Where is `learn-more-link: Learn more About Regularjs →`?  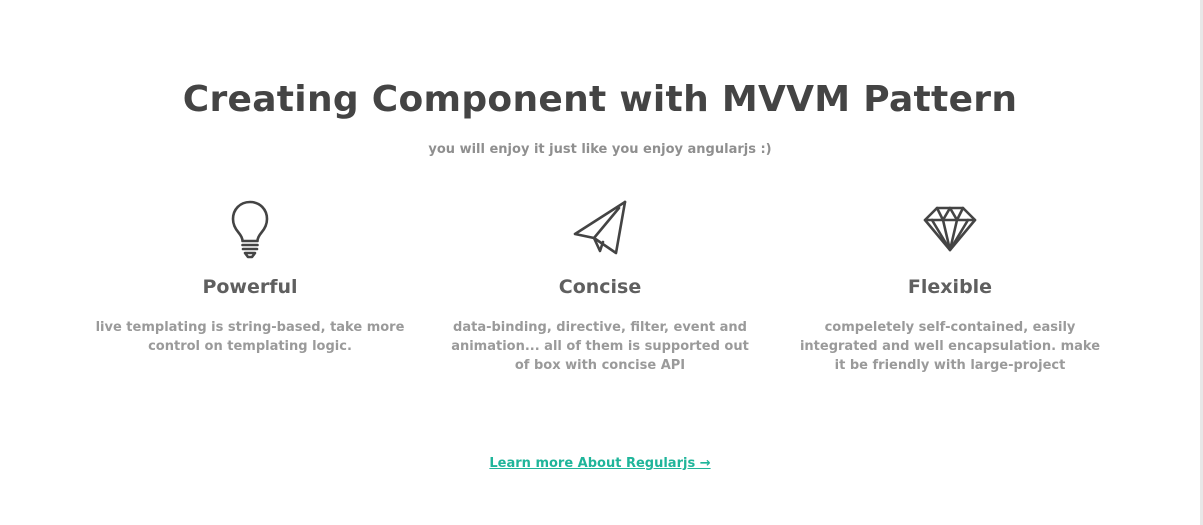 learn-more-link: Learn more About Regularjs → is located at coordinates (599, 463).